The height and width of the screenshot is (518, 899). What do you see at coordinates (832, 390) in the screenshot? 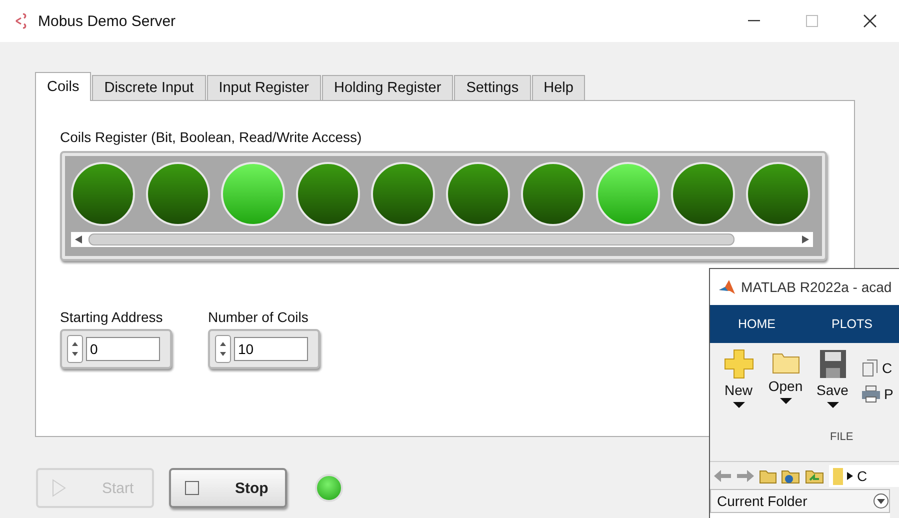
I see `tool-label: Save` at bounding box center [832, 390].